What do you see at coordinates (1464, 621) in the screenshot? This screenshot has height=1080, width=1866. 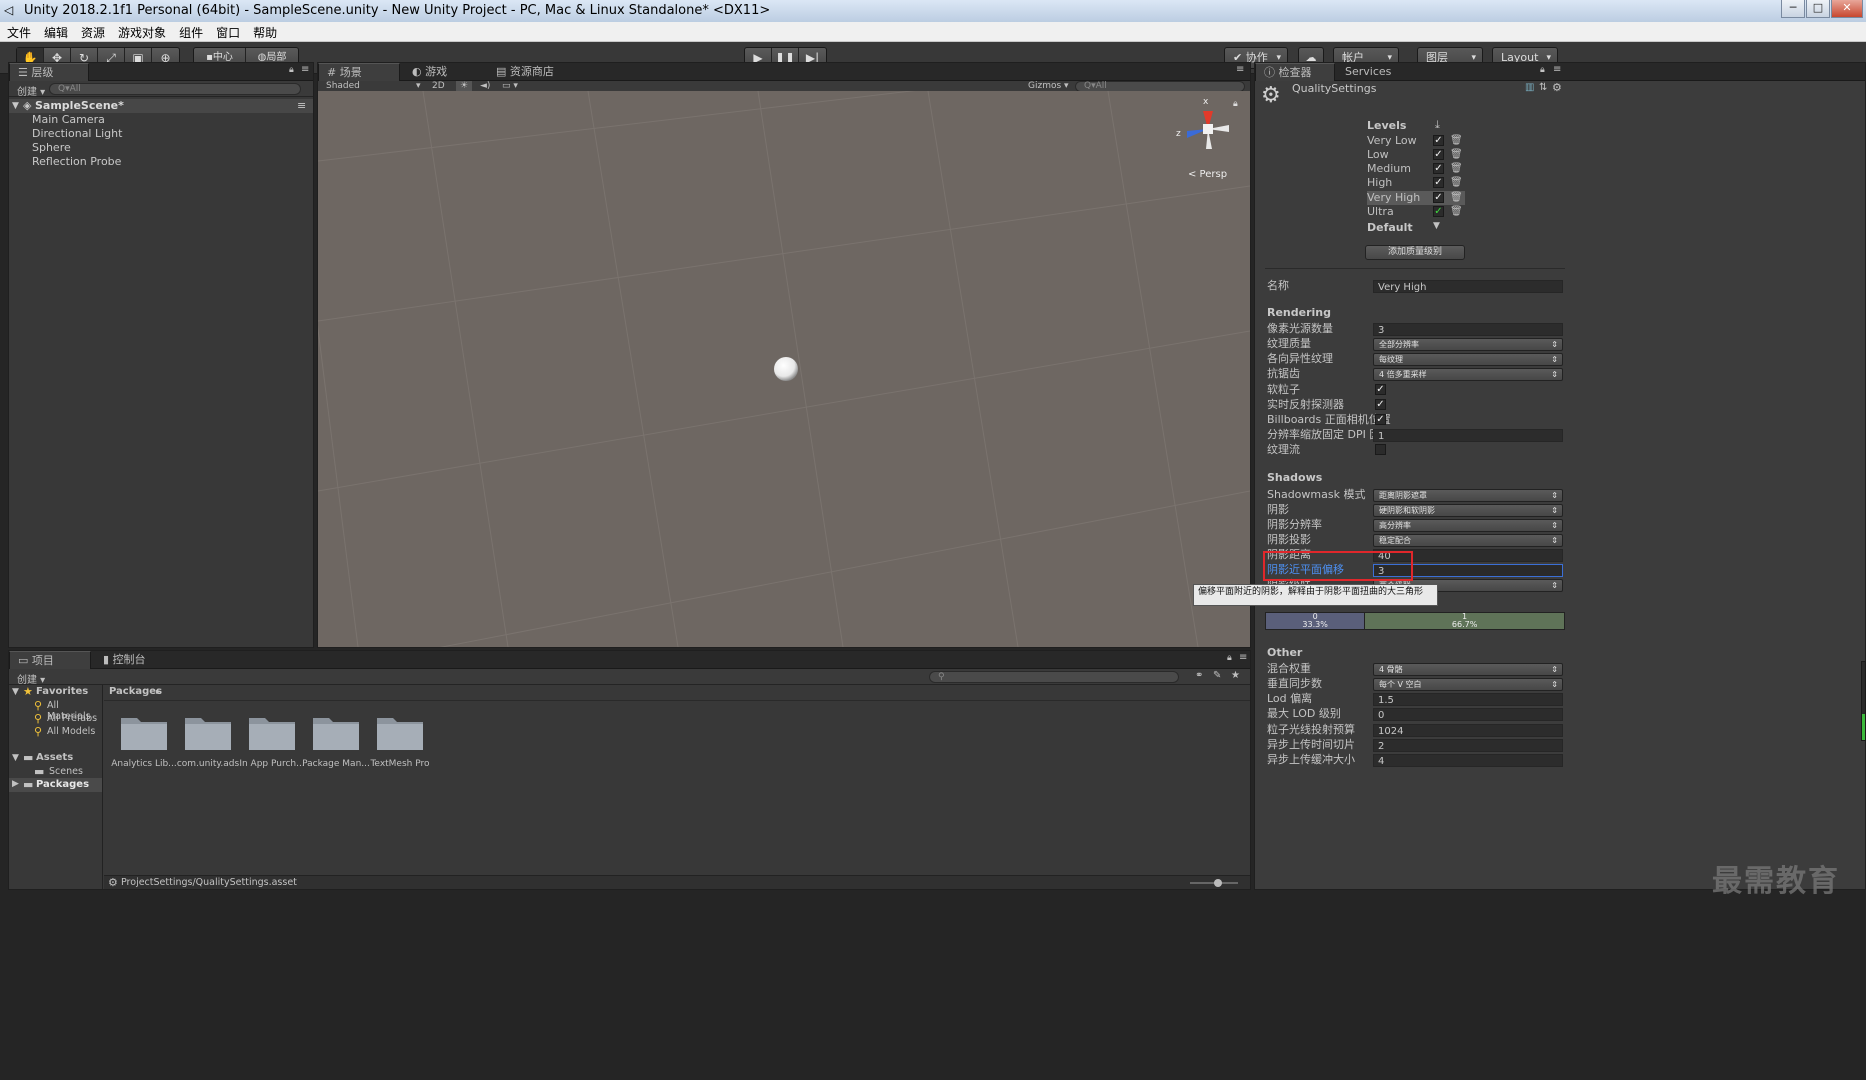 I see `cascade-segment-1: 1 66.7%` at bounding box center [1464, 621].